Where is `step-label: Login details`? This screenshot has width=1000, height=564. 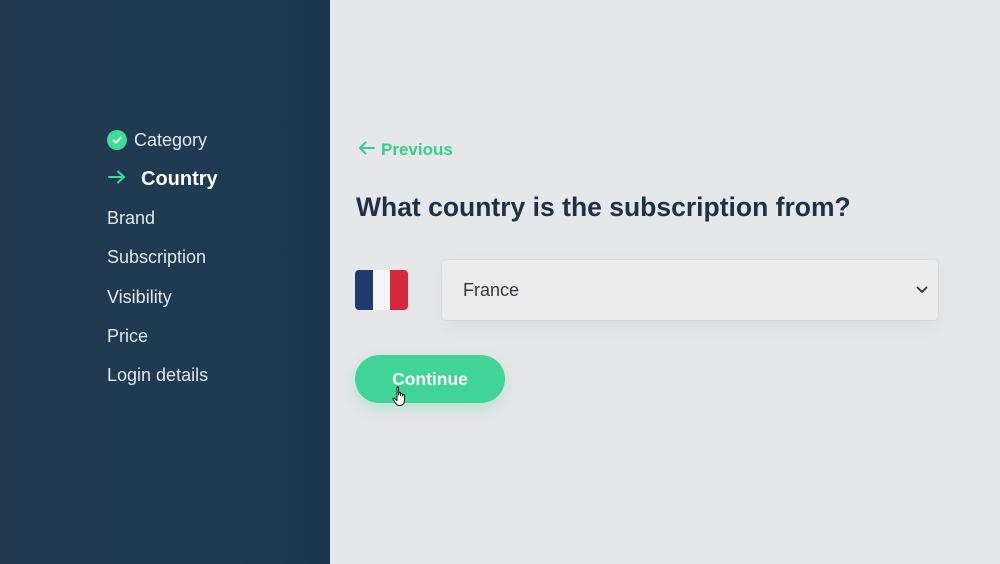 step-label: Login details is located at coordinates (158, 375).